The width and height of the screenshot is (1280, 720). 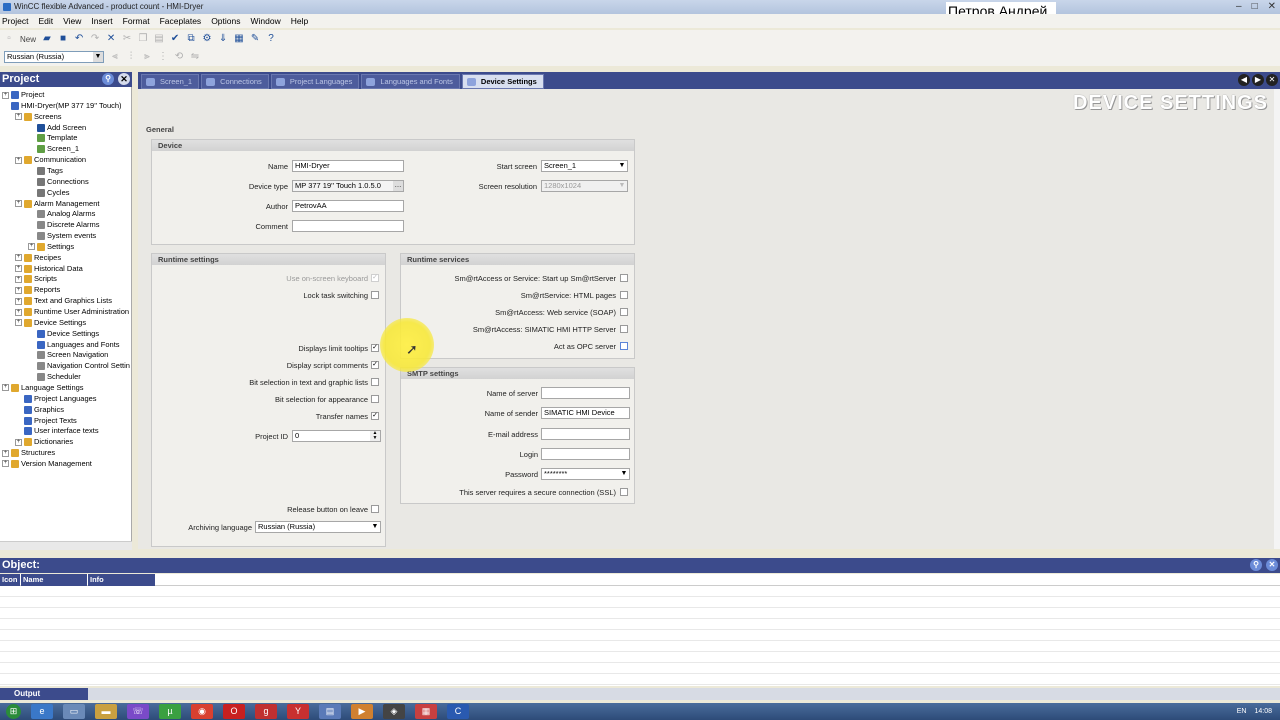 What do you see at coordinates (28, 39) in the screenshot?
I see `new-button-label: New` at bounding box center [28, 39].